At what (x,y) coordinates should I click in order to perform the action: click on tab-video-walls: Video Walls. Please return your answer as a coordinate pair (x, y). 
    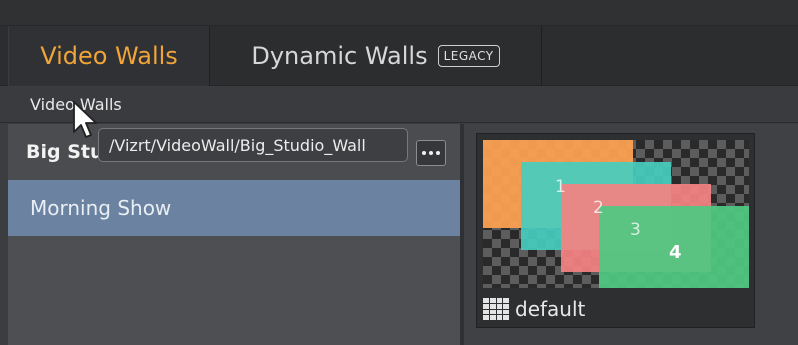
    Looking at the image, I should click on (109, 56).